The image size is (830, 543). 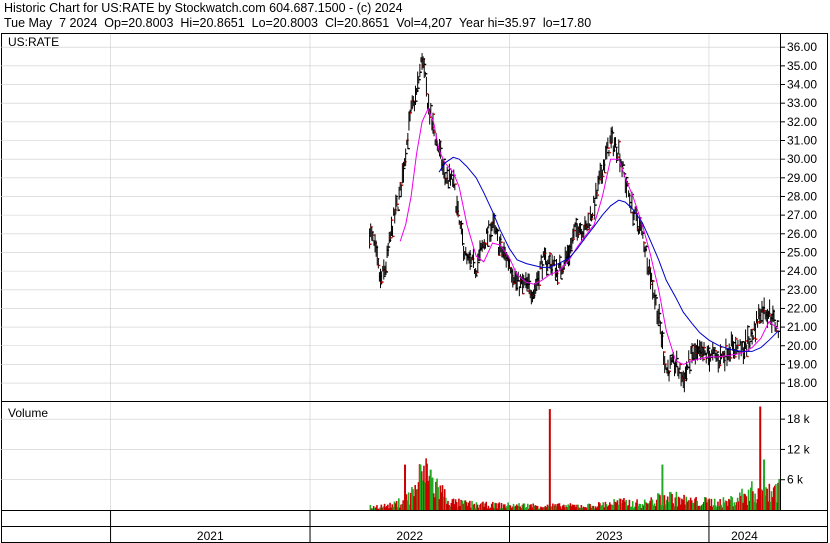 What do you see at coordinates (802, 346) in the screenshot?
I see `price-tick-label: 20.00` at bounding box center [802, 346].